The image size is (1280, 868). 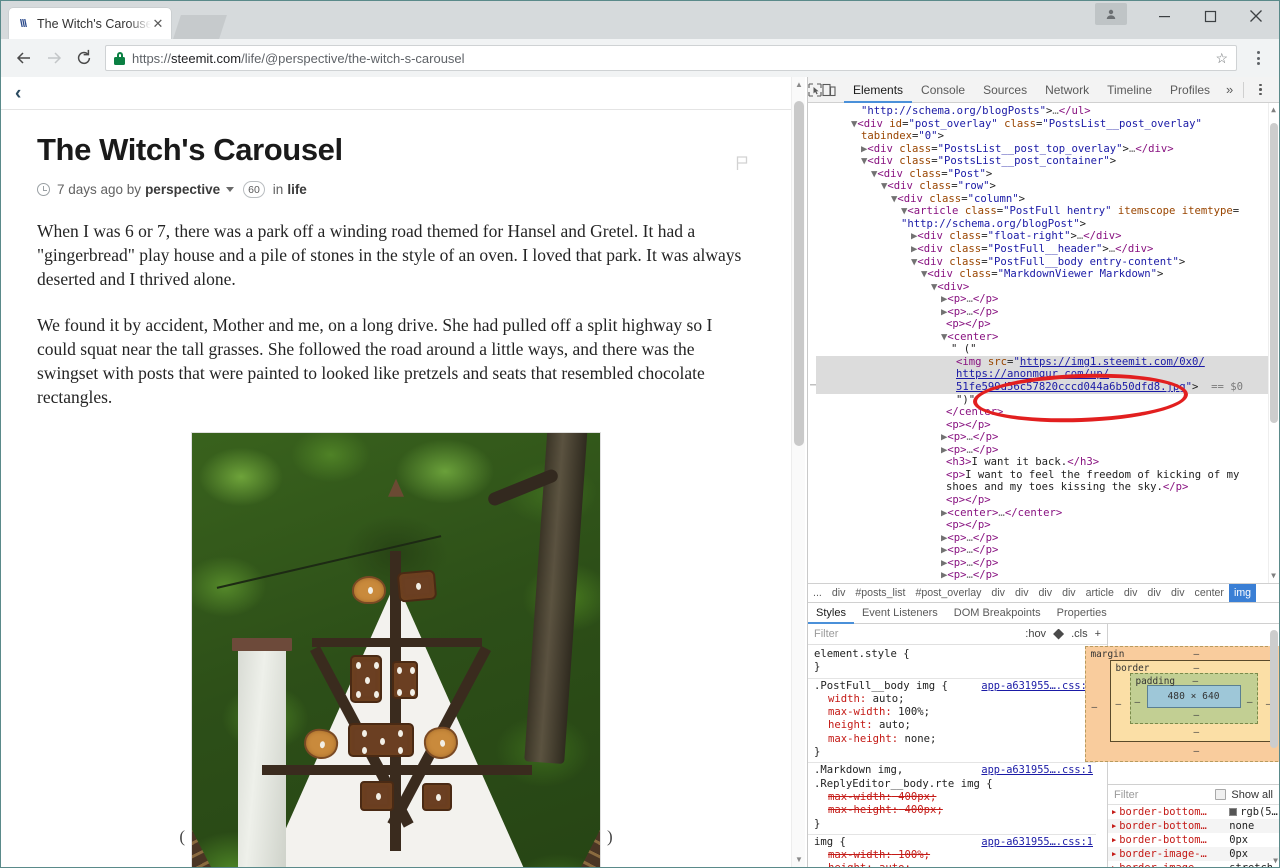 I want to click on dom-tree-node: ▶<div class="PostFull__header">…</div>, so click(x=1047, y=249).